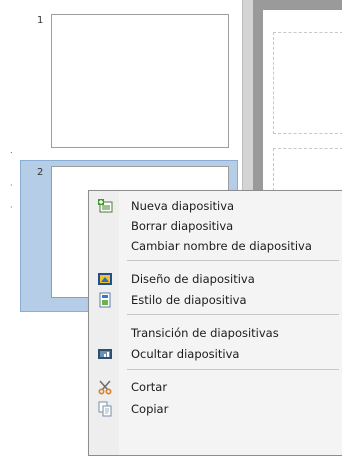 The height and width of the screenshot is (456, 342). I want to click on hide-slide-icon, so click(105, 354).